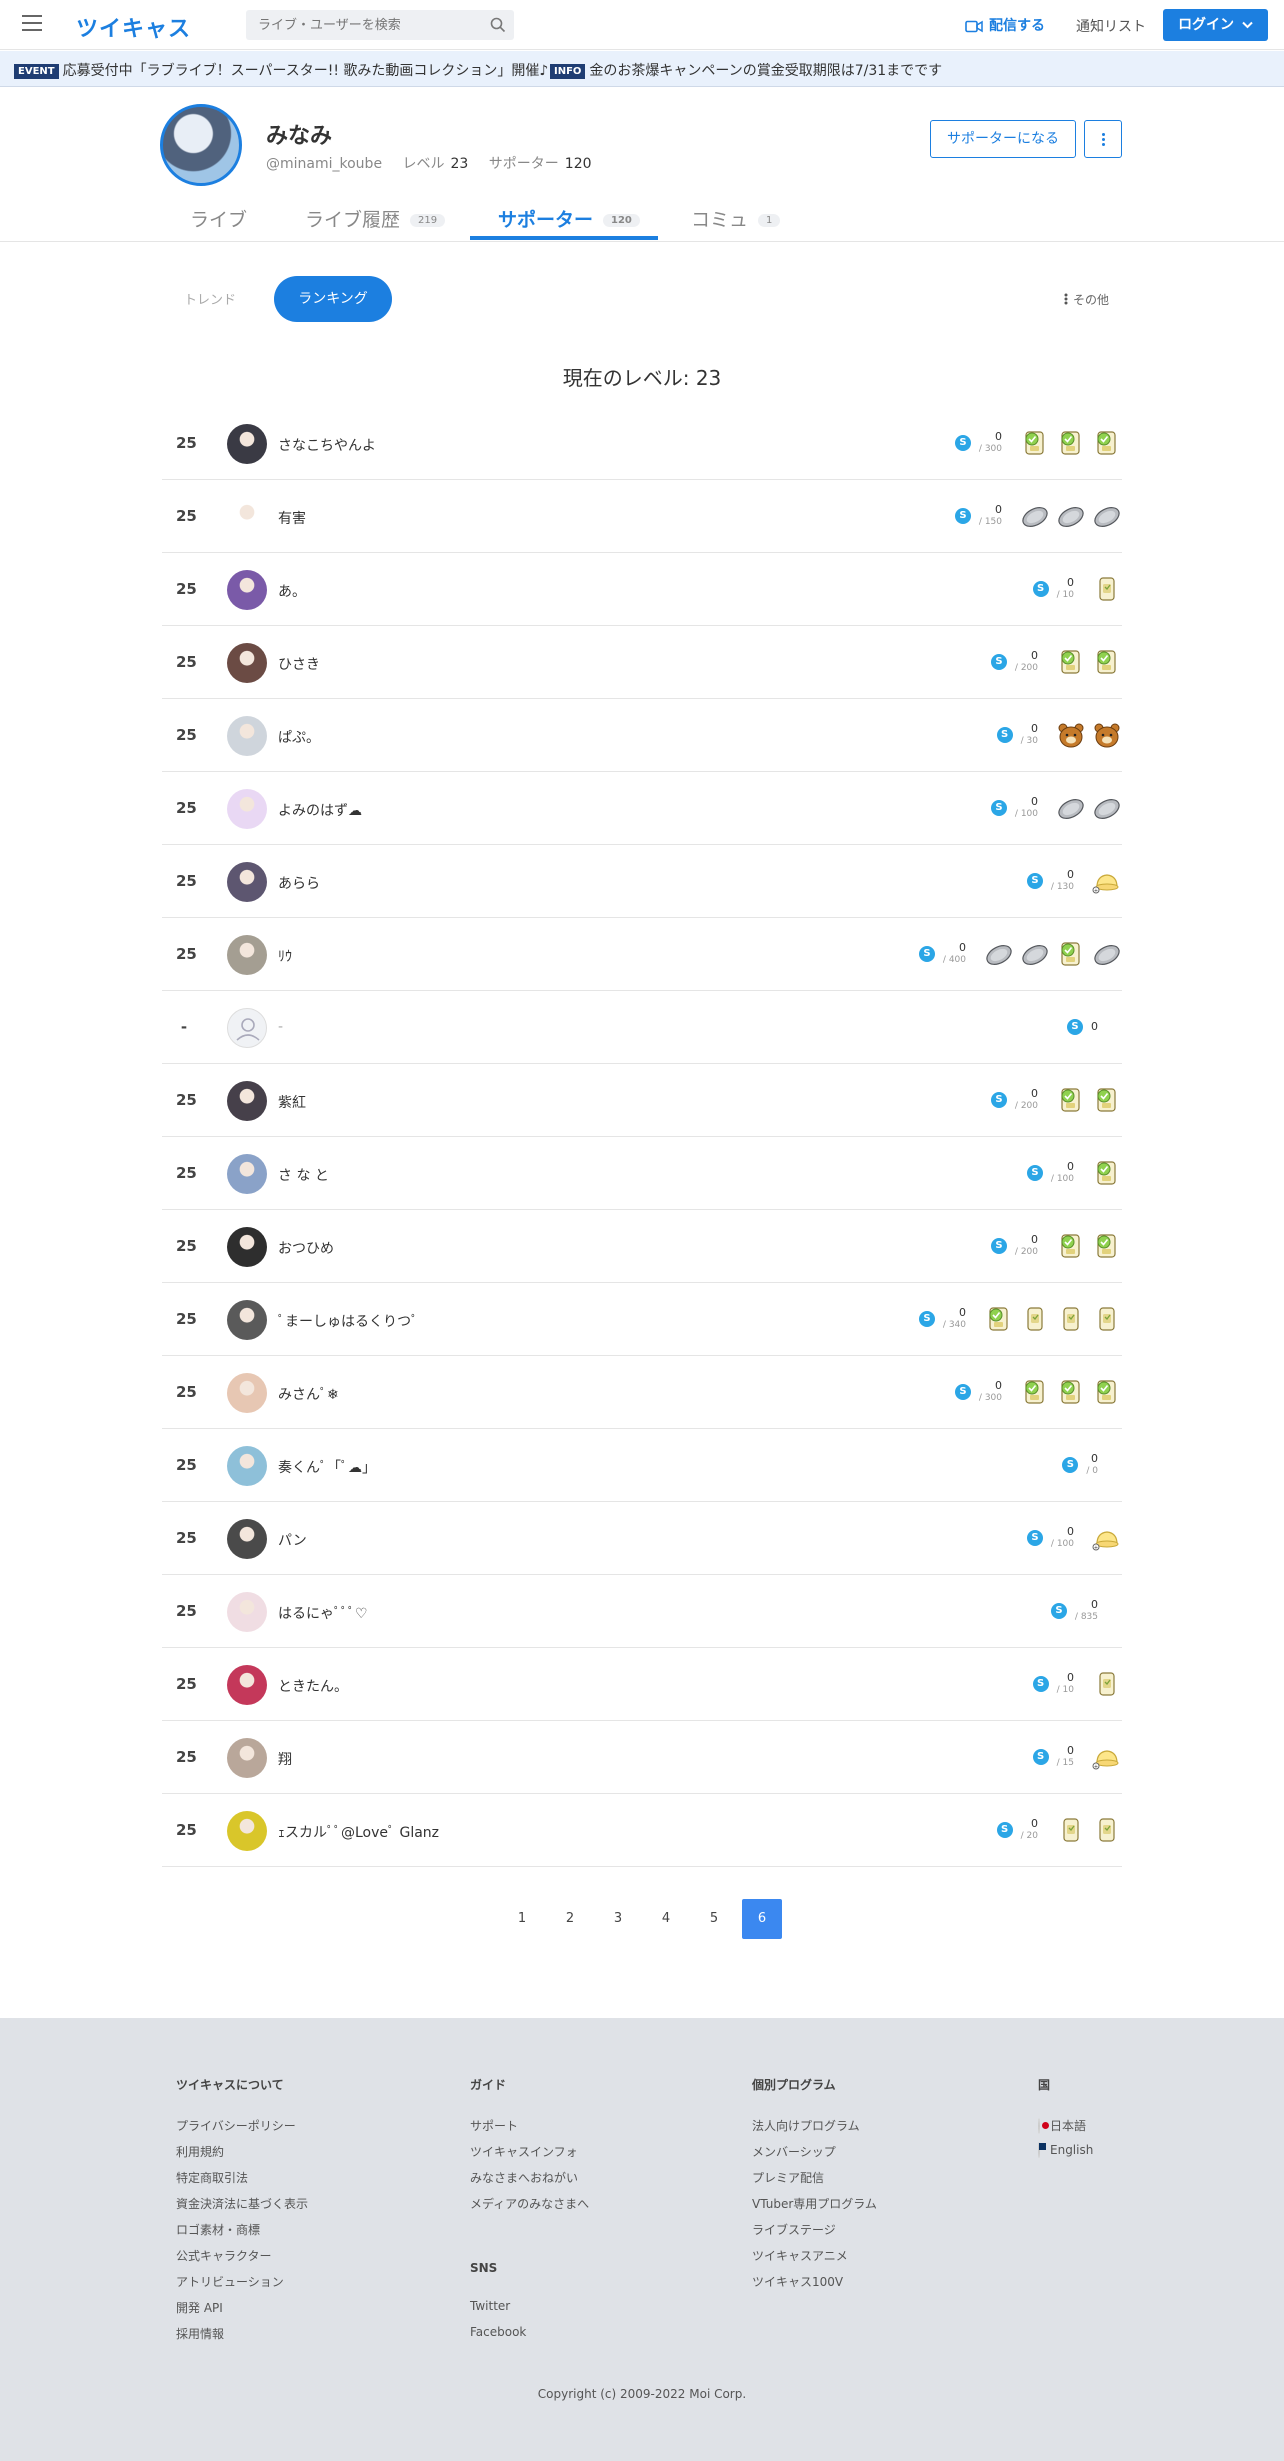  Describe the element at coordinates (814, 2182) in the screenshot. I see `footer-link: プレミア配信` at that location.